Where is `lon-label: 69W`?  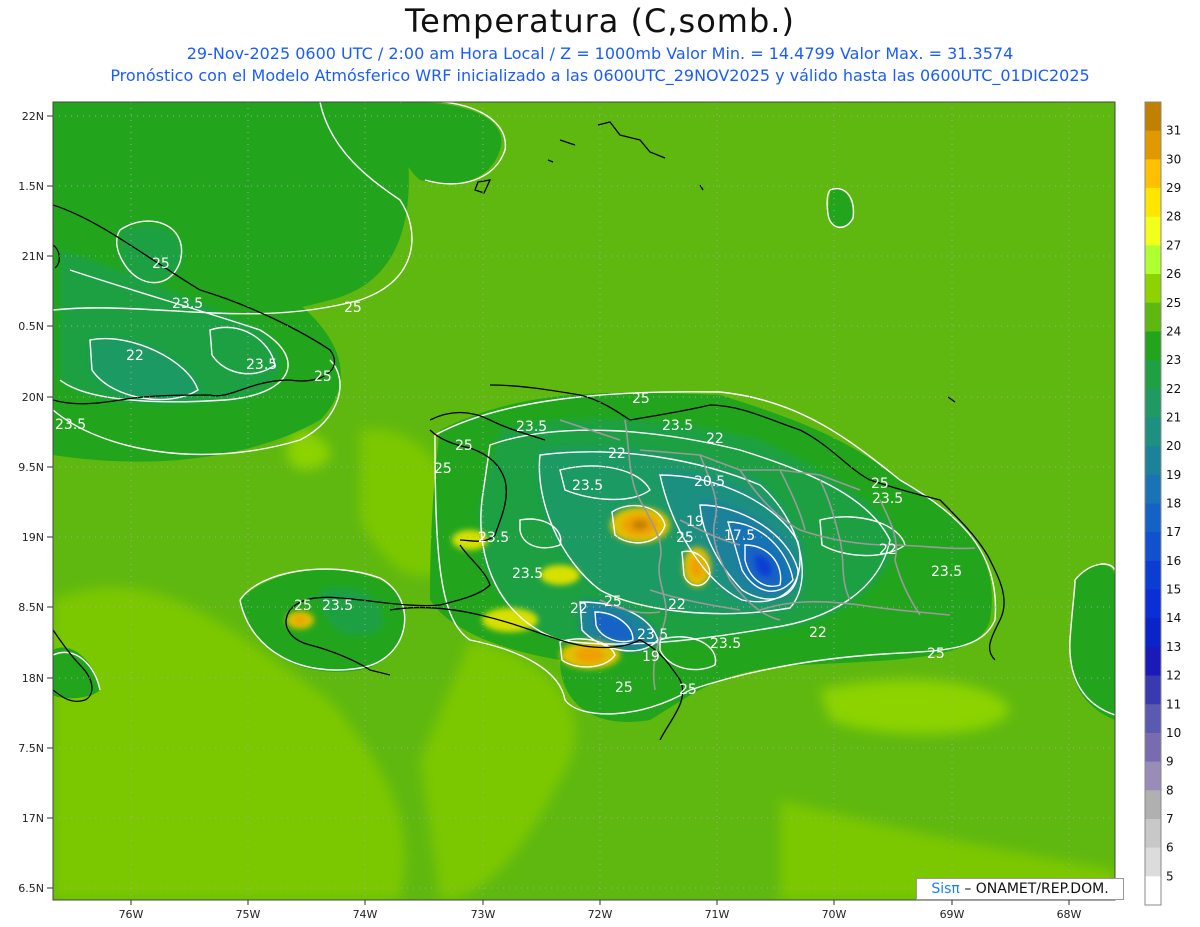 lon-label: 69W is located at coordinates (952, 914).